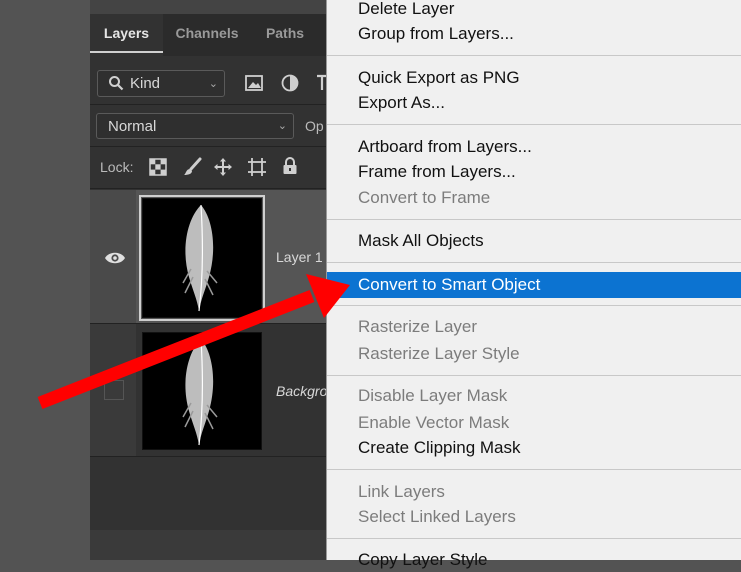 The image size is (741, 572). What do you see at coordinates (117, 167) in the screenshot?
I see `lock-label: Lock:` at bounding box center [117, 167].